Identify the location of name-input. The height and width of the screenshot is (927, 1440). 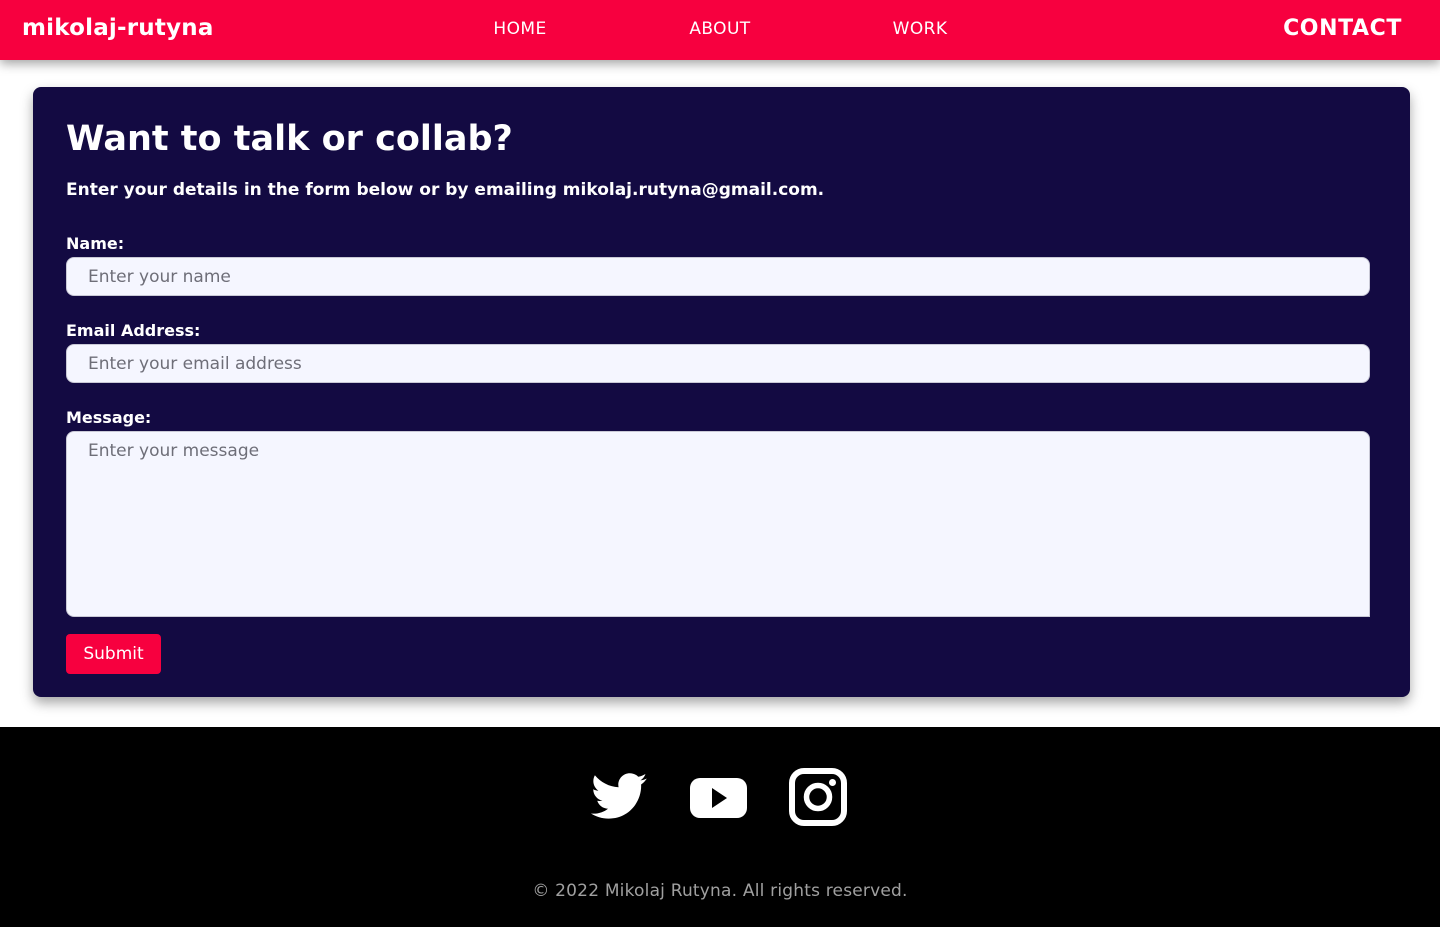
(718, 276).